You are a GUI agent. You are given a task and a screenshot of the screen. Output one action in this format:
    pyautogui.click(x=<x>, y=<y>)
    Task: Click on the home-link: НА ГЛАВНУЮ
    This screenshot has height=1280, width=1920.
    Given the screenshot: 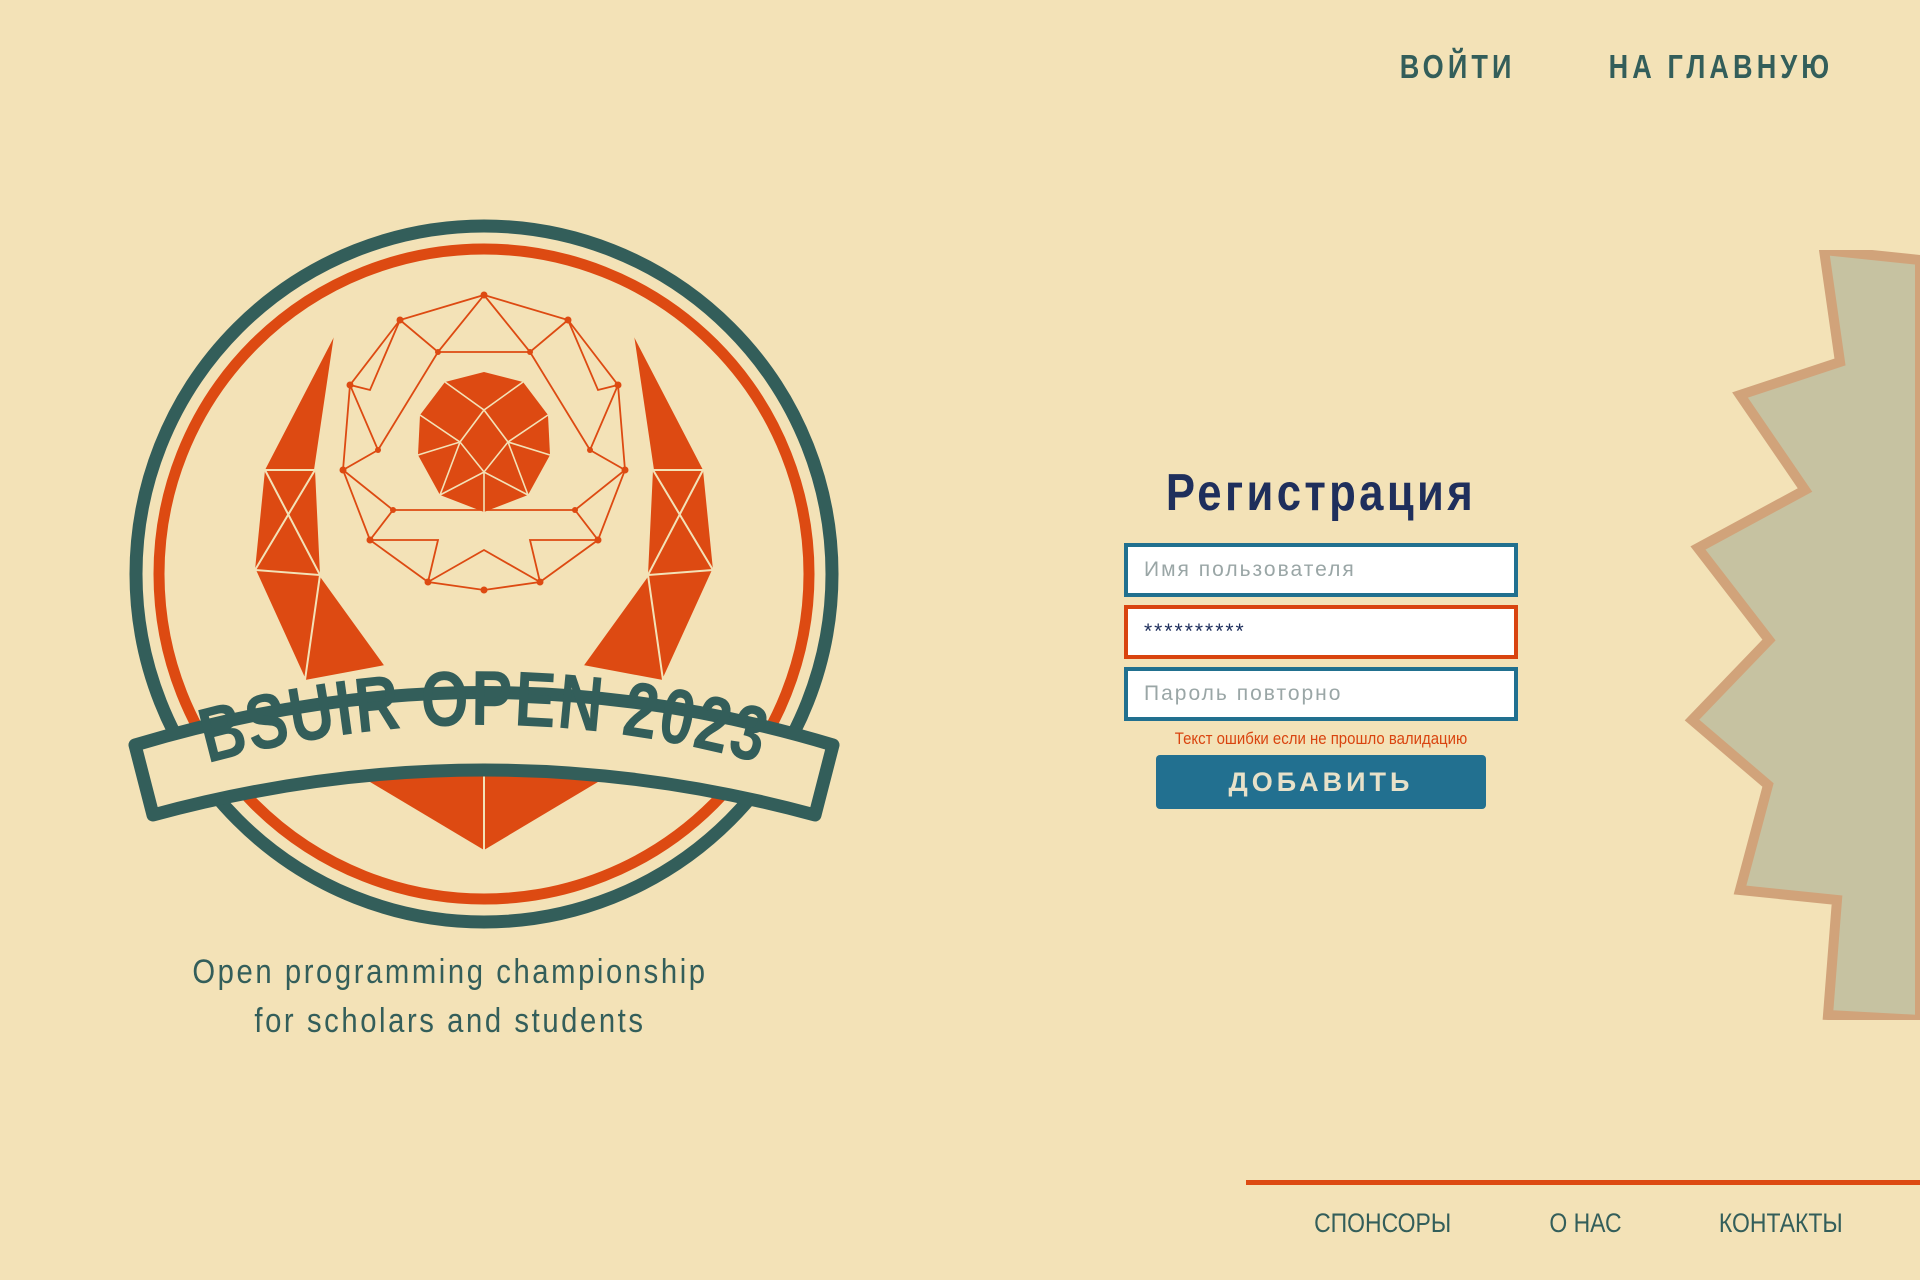 What is the action you would take?
    pyautogui.click(x=1721, y=67)
    